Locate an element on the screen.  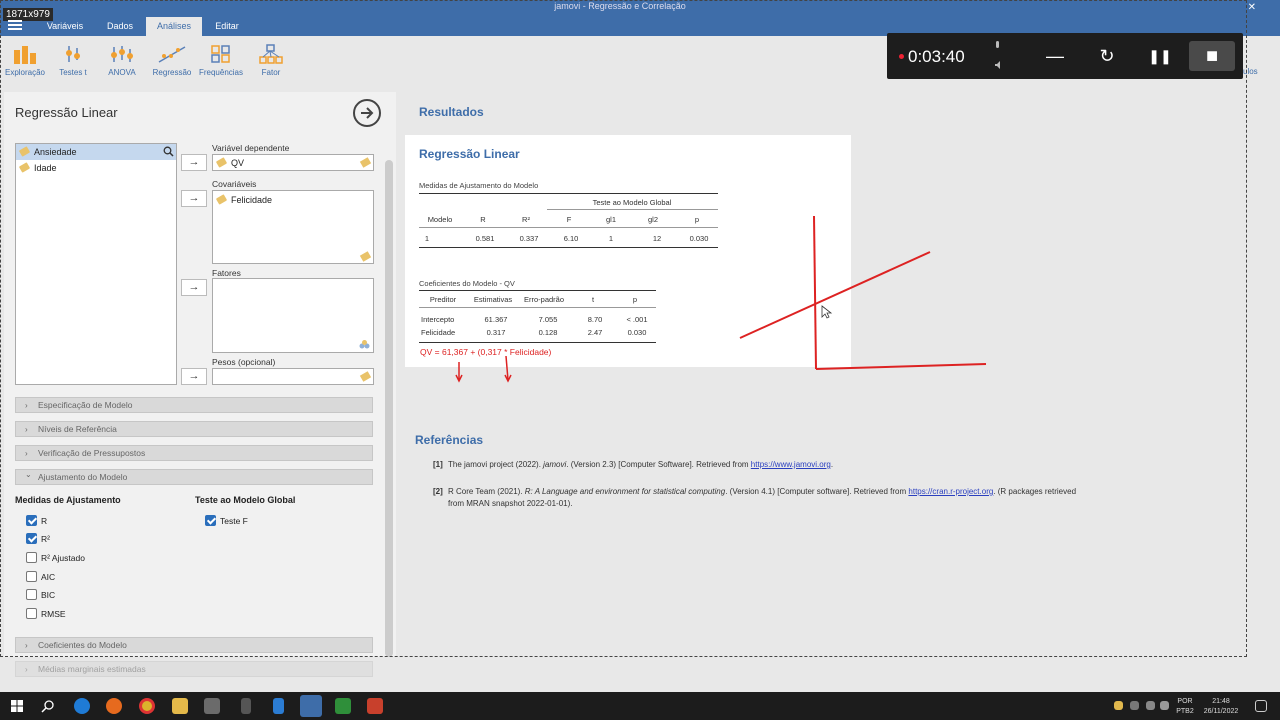
network-icon is located at coordinates (1150, 705).